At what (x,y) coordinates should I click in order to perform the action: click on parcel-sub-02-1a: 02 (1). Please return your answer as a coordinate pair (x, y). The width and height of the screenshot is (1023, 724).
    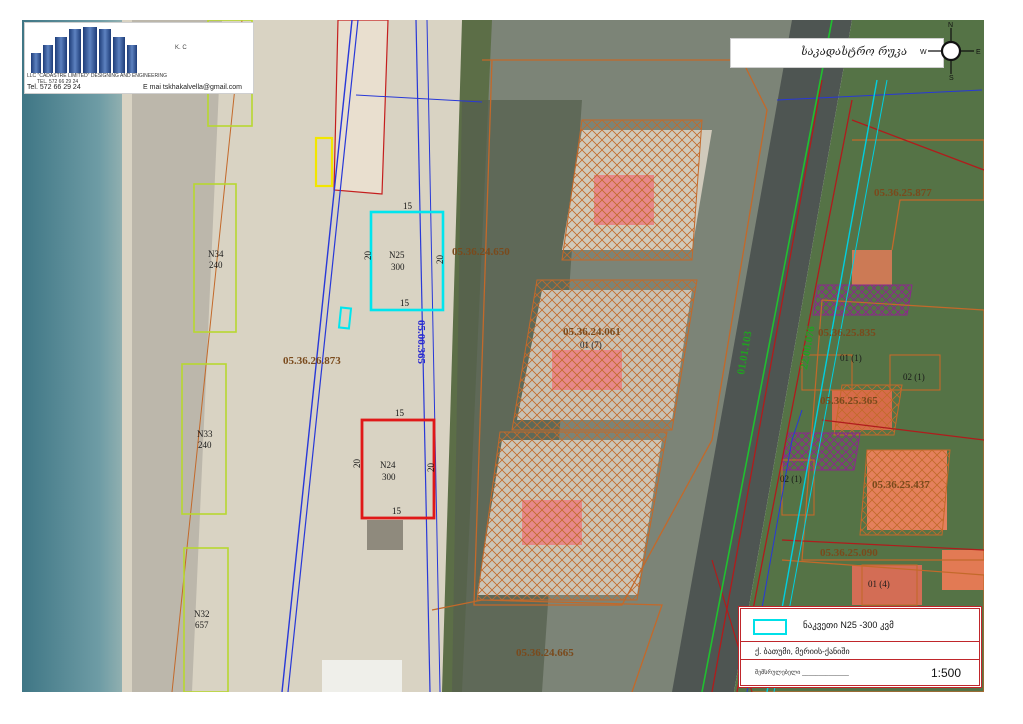
    Looking at the image, I should click on (914, 377).